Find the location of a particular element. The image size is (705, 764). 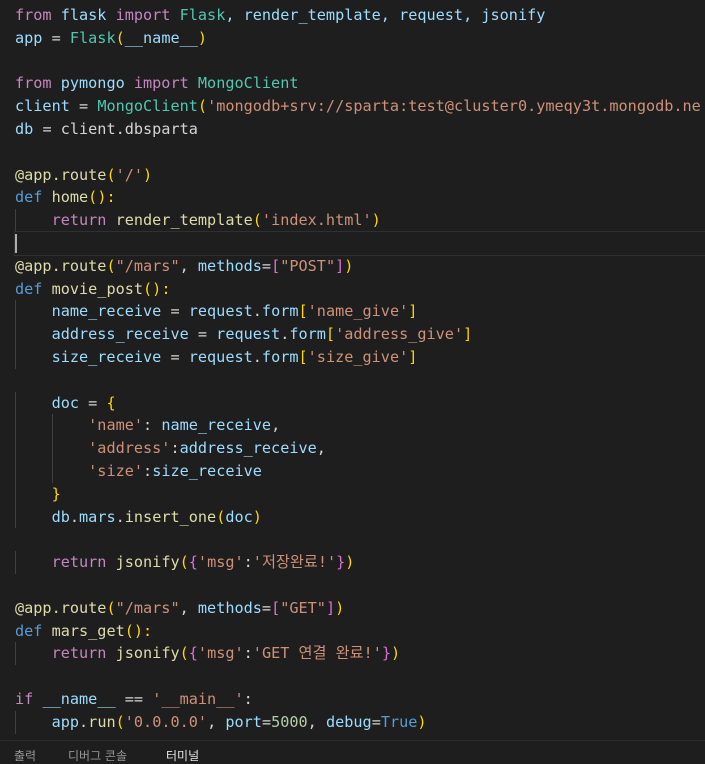

code-line: if __name__ == '__main__': is located at coordinates (360, 699).